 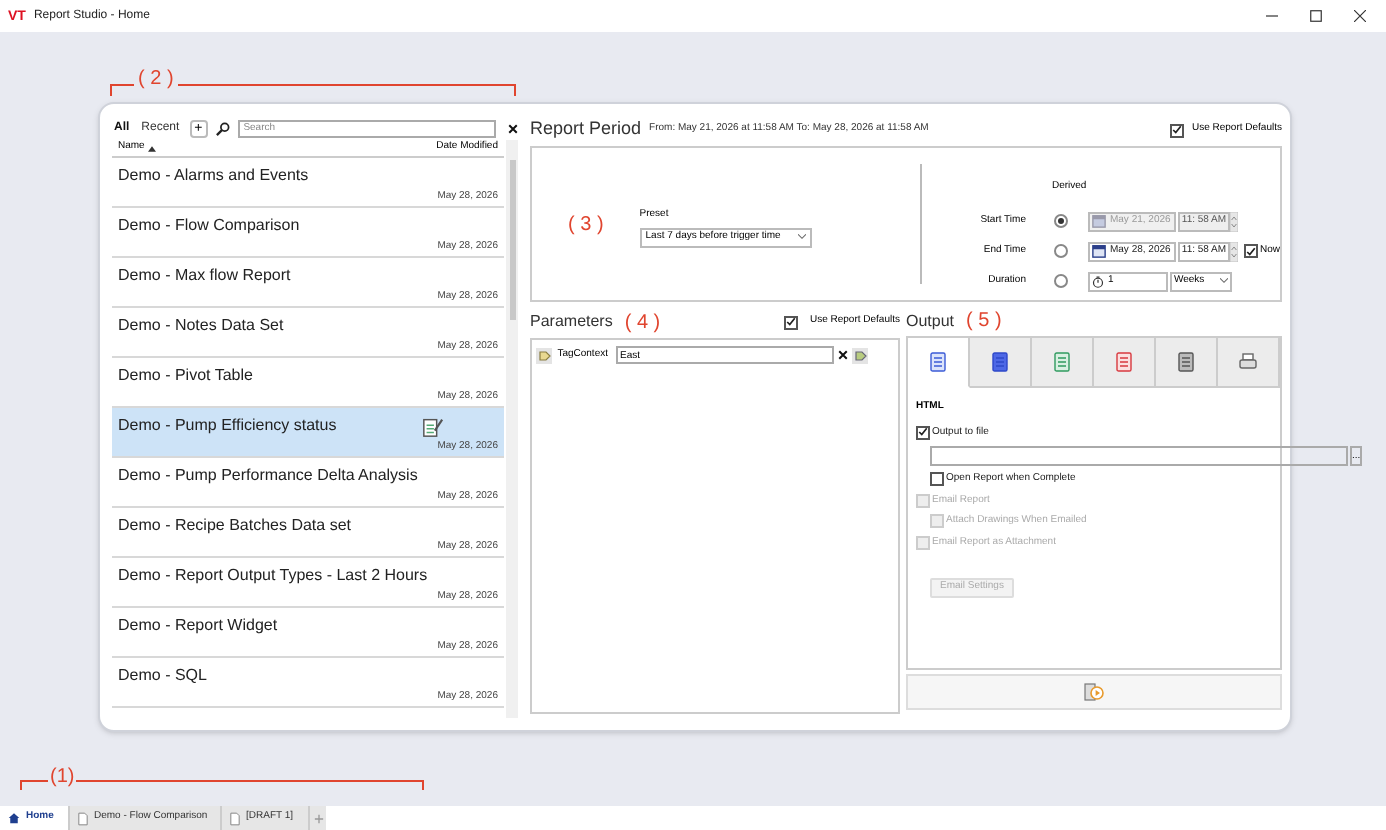 What do you see at coordinates (642, 323) in the screenshot?
I see `annotation-label: ( 4 )` at bounding box center [642, 323].